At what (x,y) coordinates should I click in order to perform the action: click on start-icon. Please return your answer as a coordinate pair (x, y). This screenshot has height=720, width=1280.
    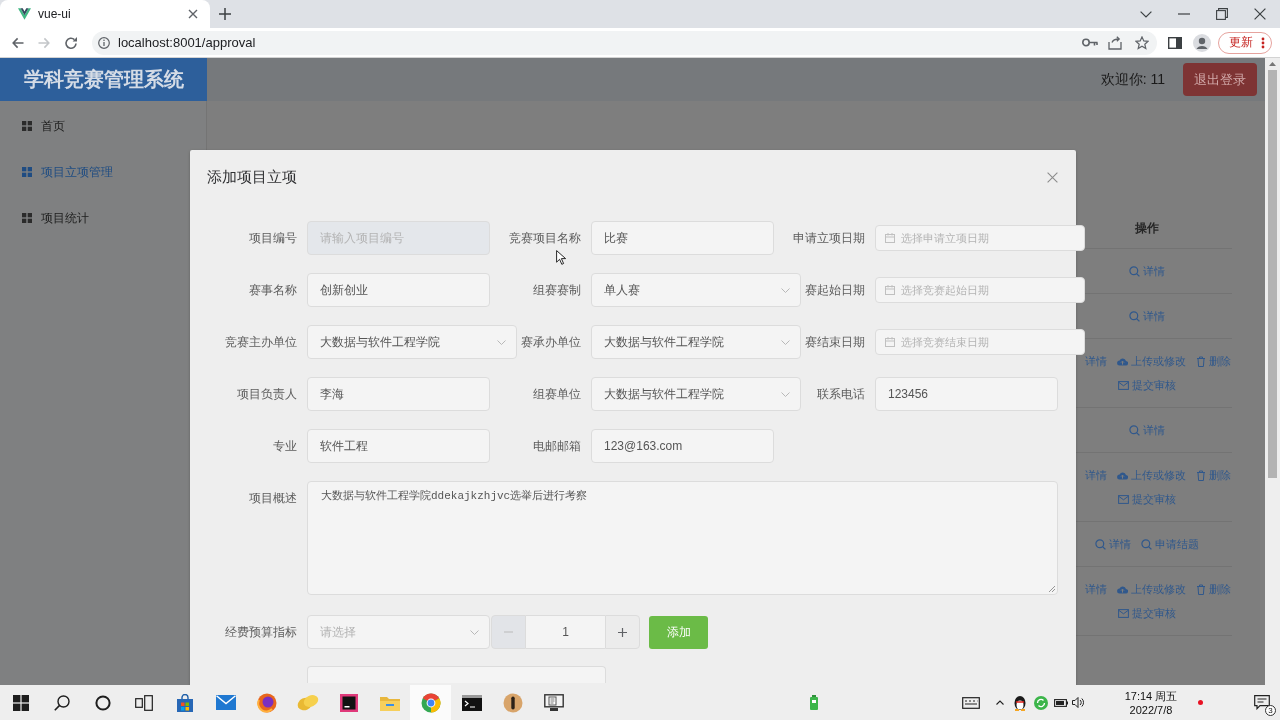
    Looking at the image, I should click on (20, 702).